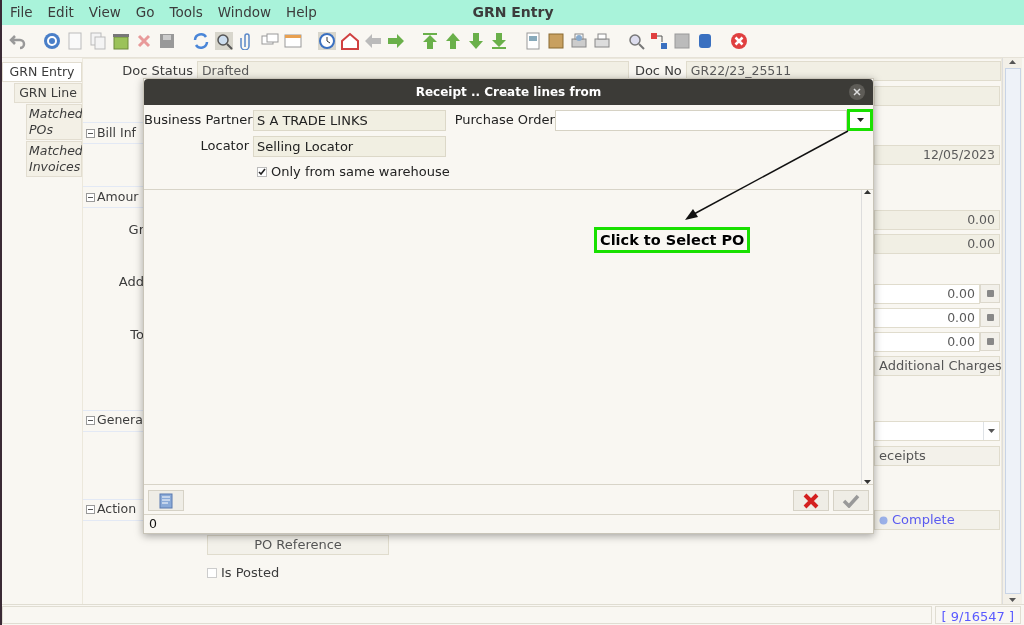  I want to click on field-label: Business Partner, so click(198, 120).